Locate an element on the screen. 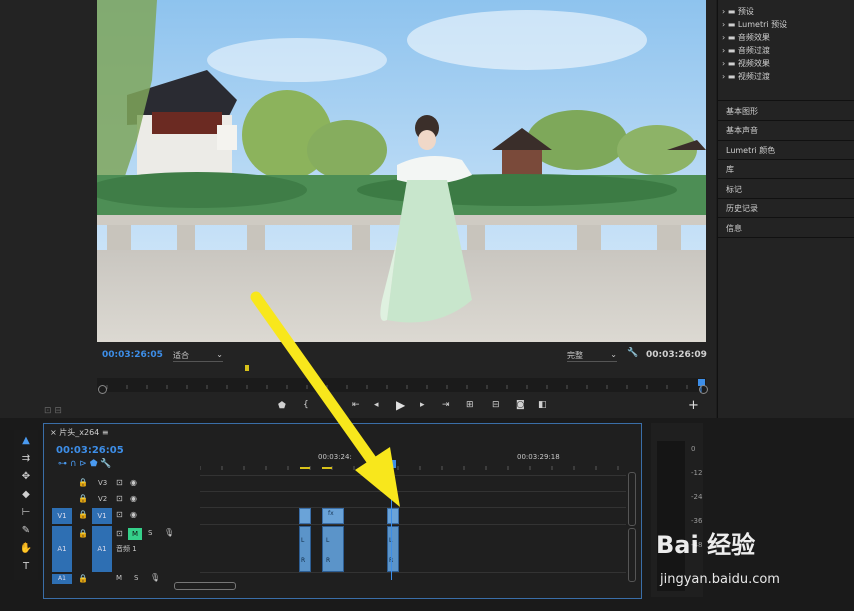 The image size is (854, 611). selection-tool-icon: ▲ is located at coordinates (26, 441).